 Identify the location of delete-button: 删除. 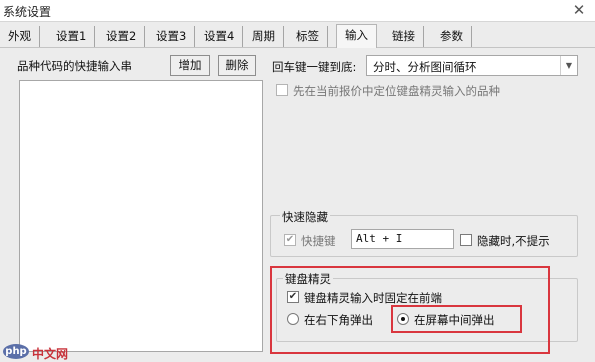
(237, 65).